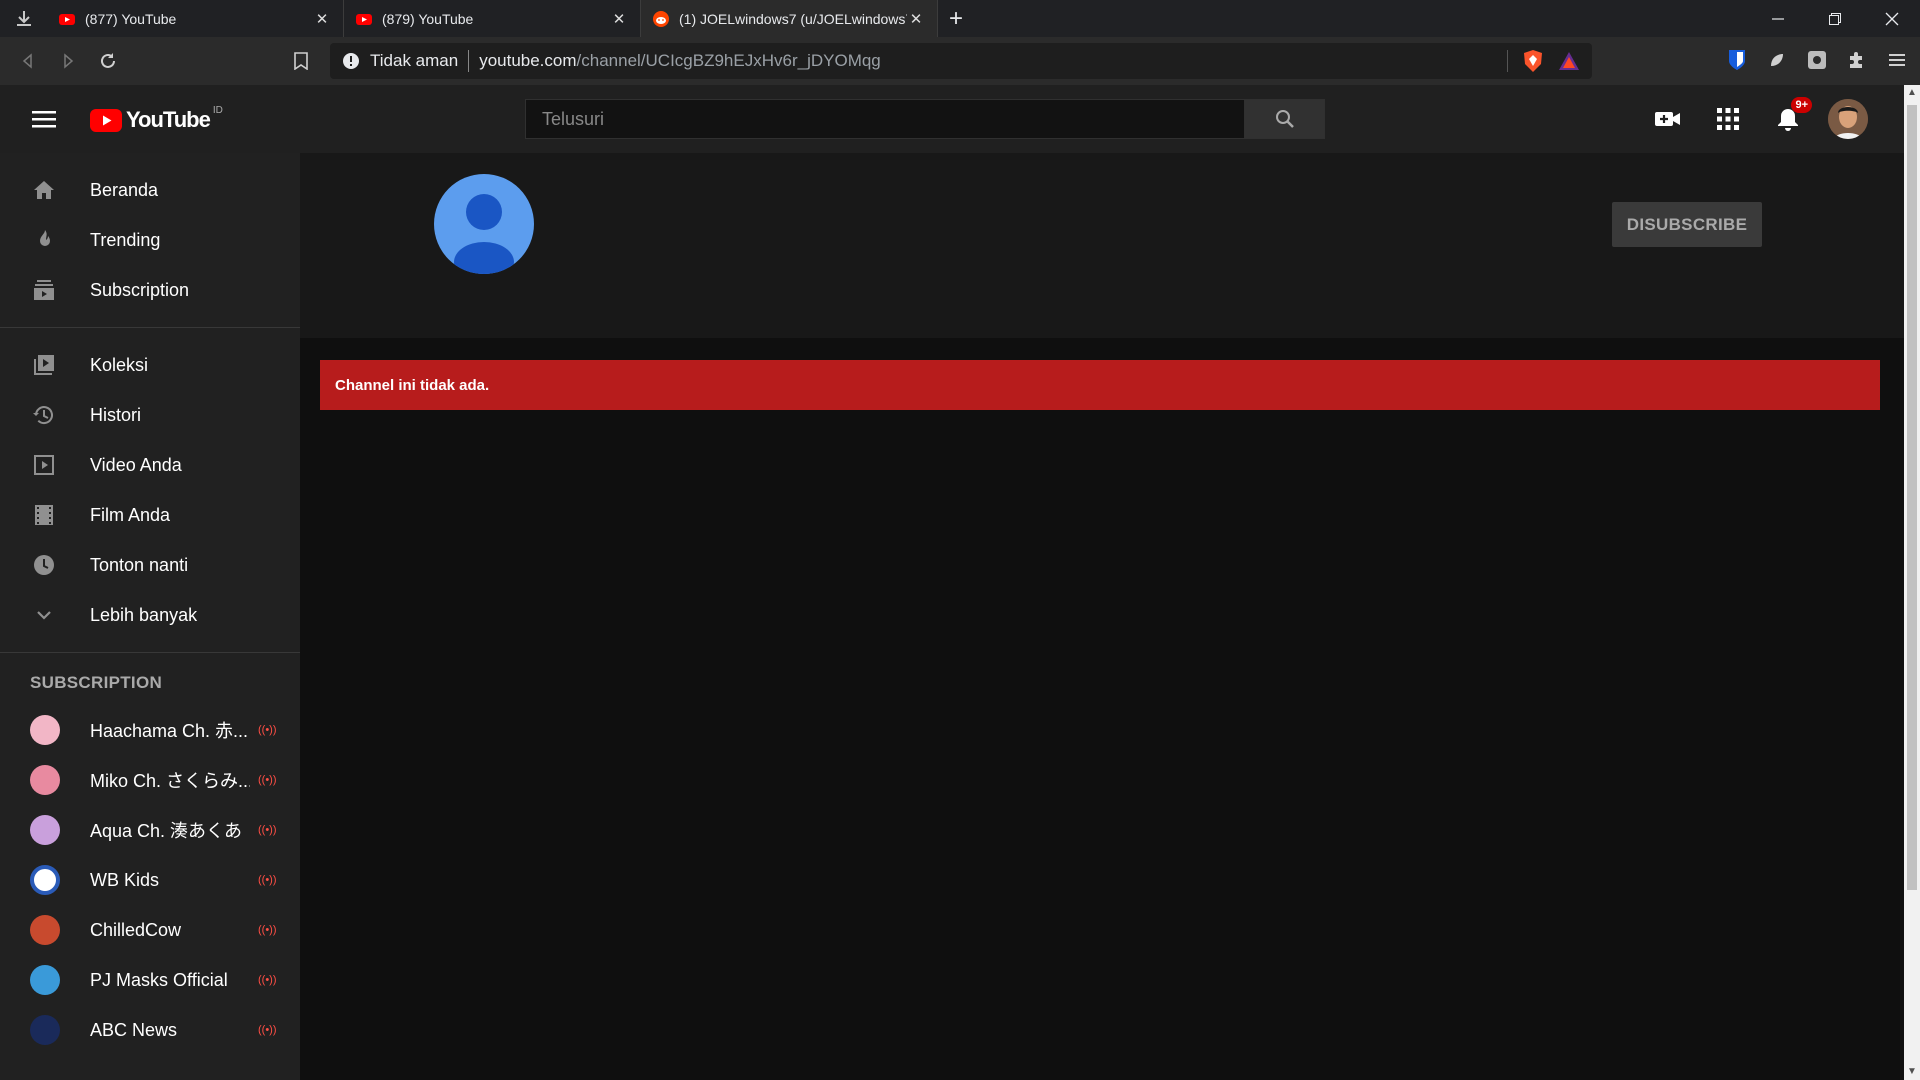 The width and height of the screenshot is (1920, 1080). I want to click on chevron-down-icon, so click(44, 615).